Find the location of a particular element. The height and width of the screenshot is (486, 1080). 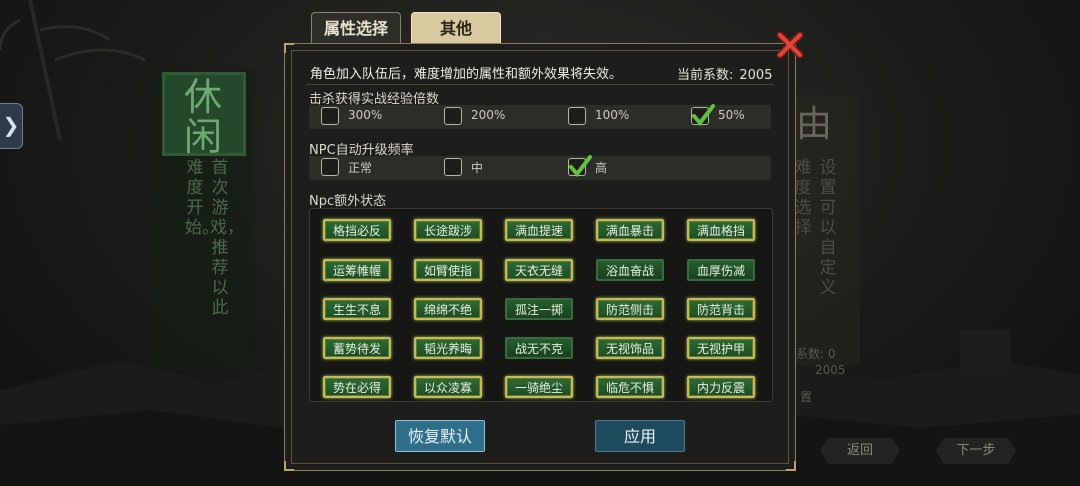

status-button: 势在必得 is located at coordinates (357, 387).